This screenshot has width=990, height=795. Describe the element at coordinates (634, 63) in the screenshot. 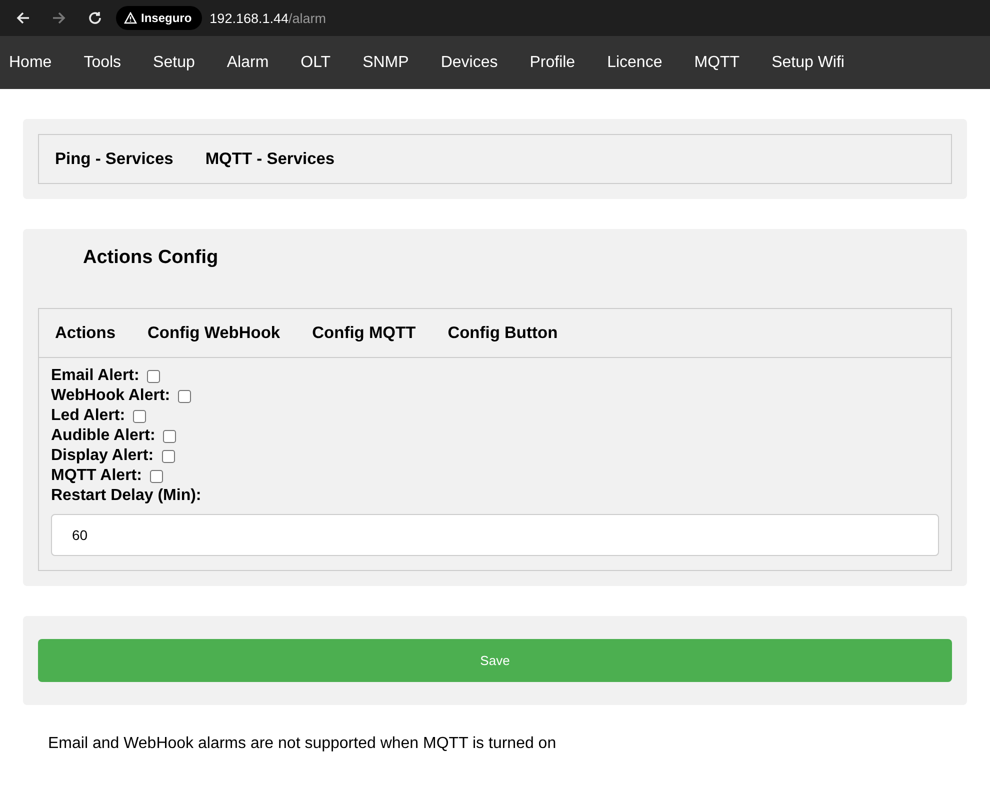

I see `nav-link: Licence` at that location.